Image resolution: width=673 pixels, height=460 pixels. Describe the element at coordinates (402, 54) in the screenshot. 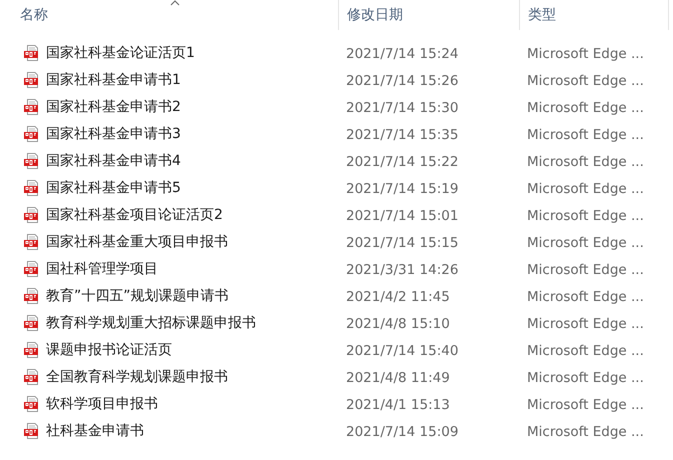

I see `modified-date: 2021/7/14 15:24` at that location.